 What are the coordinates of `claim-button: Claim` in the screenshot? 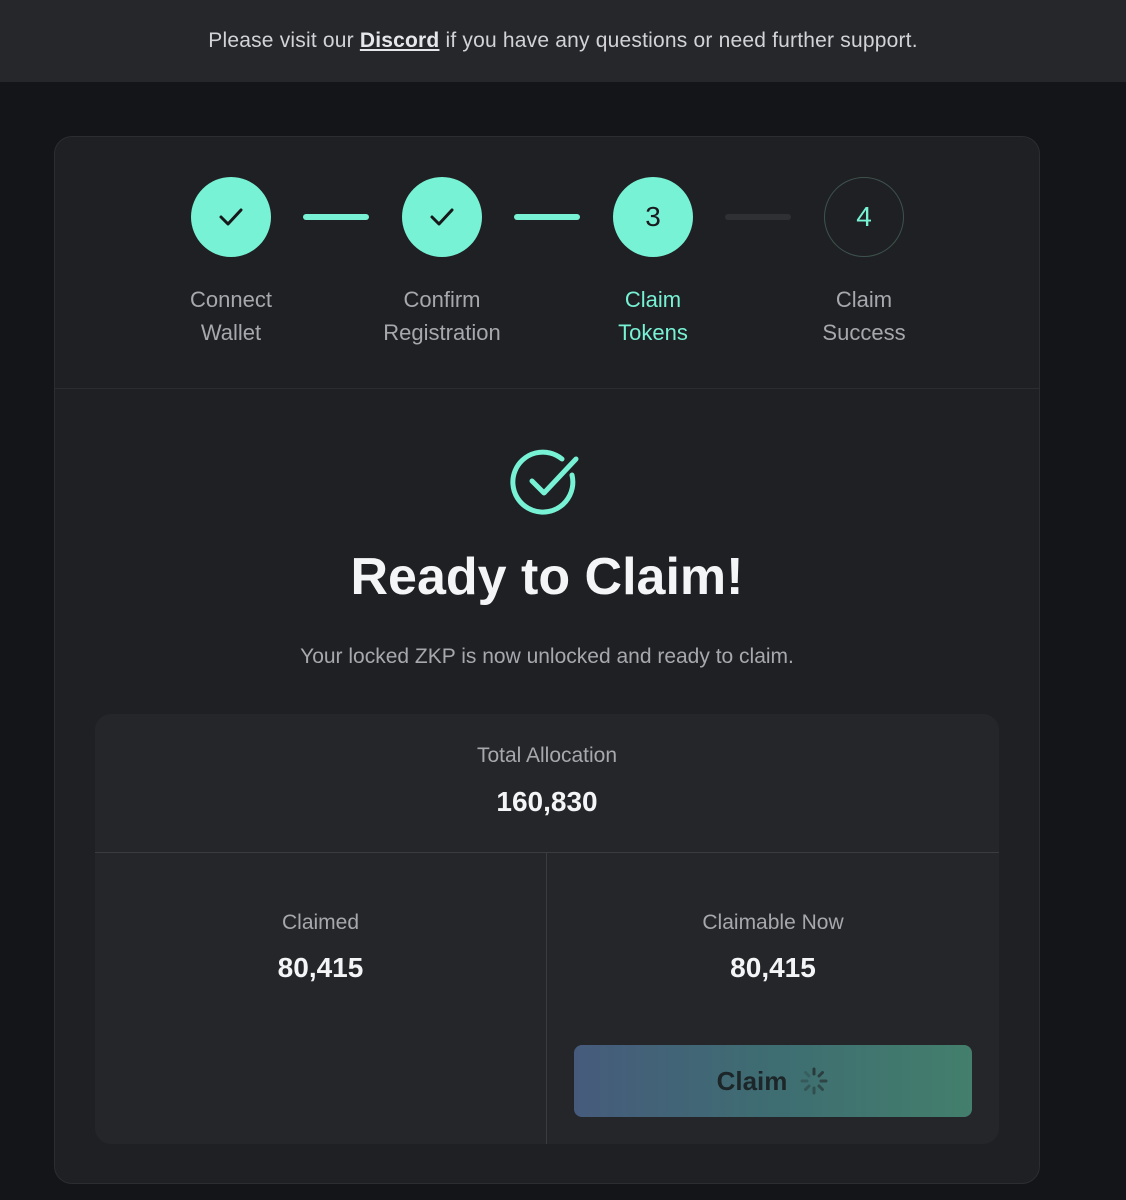 It's located at (773, 1081).